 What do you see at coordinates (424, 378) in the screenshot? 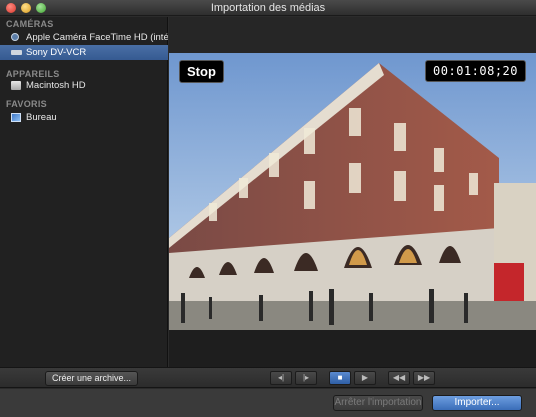
I see `fast-forward-icon: ▶▶` at bounding box center [424, 378].